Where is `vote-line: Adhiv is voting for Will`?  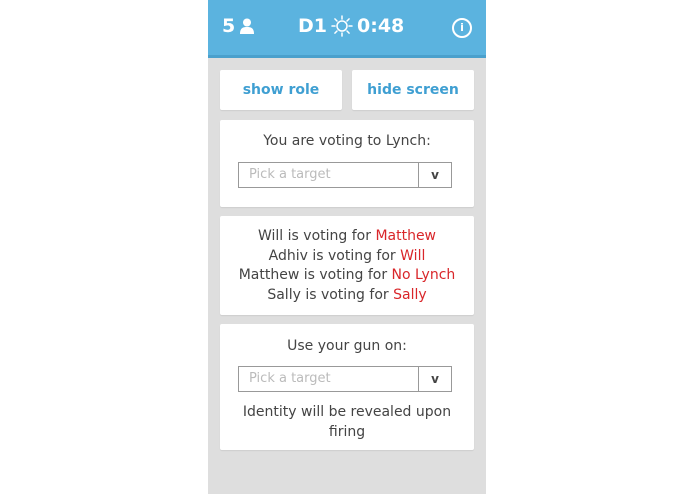
vote-line: Adhiv is voting for Will is located at coordinates (347, 255).